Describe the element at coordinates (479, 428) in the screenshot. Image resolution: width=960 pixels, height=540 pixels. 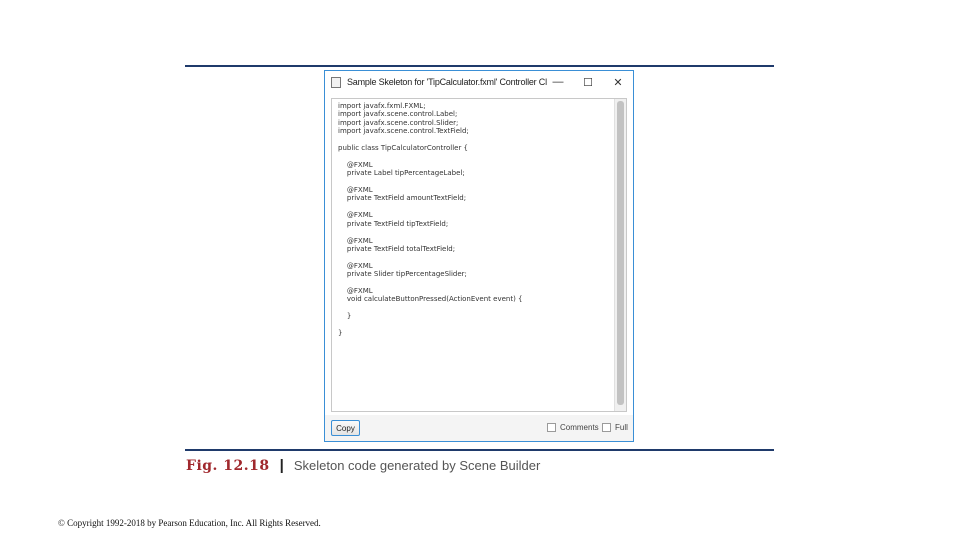
I see `window-bottom-bar: Copy Comments Full` at that location.